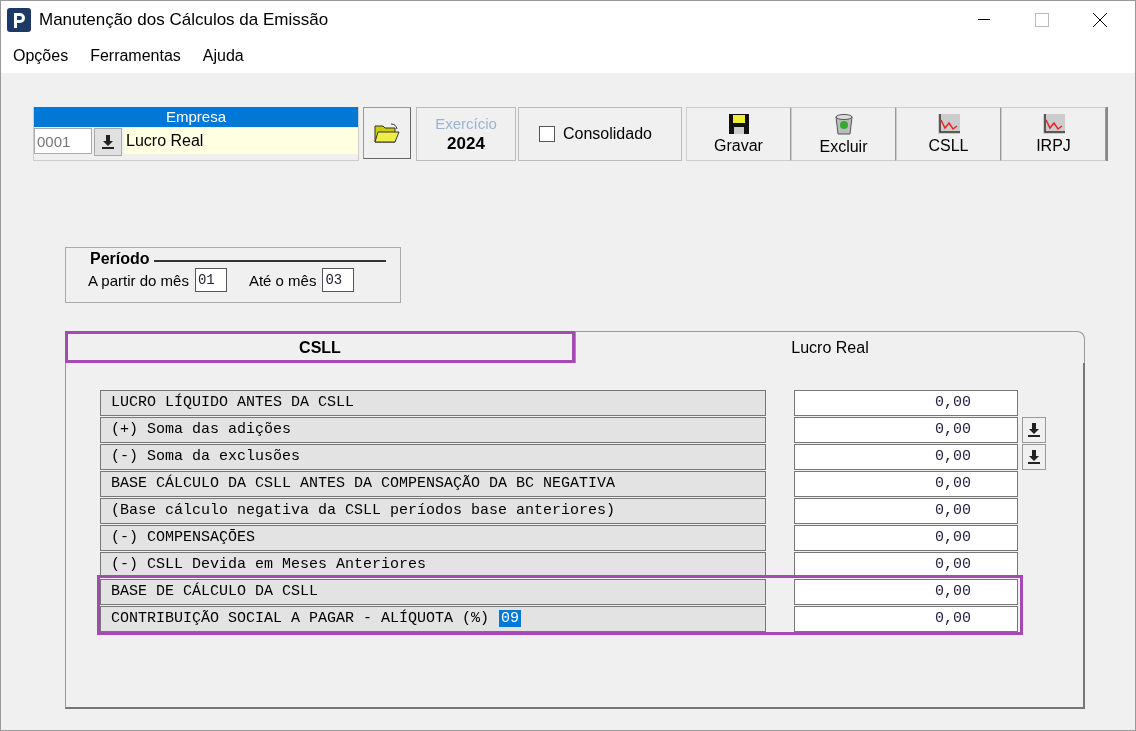 The image size is (1136, 731). I want to click on row-label: (+) Soma das adições, so click(433, 429).